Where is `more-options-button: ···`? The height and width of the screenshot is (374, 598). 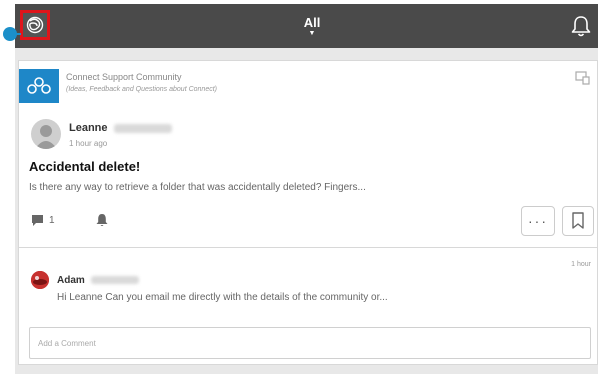
more-options-button: ··· is located at coordinates (538, 221).